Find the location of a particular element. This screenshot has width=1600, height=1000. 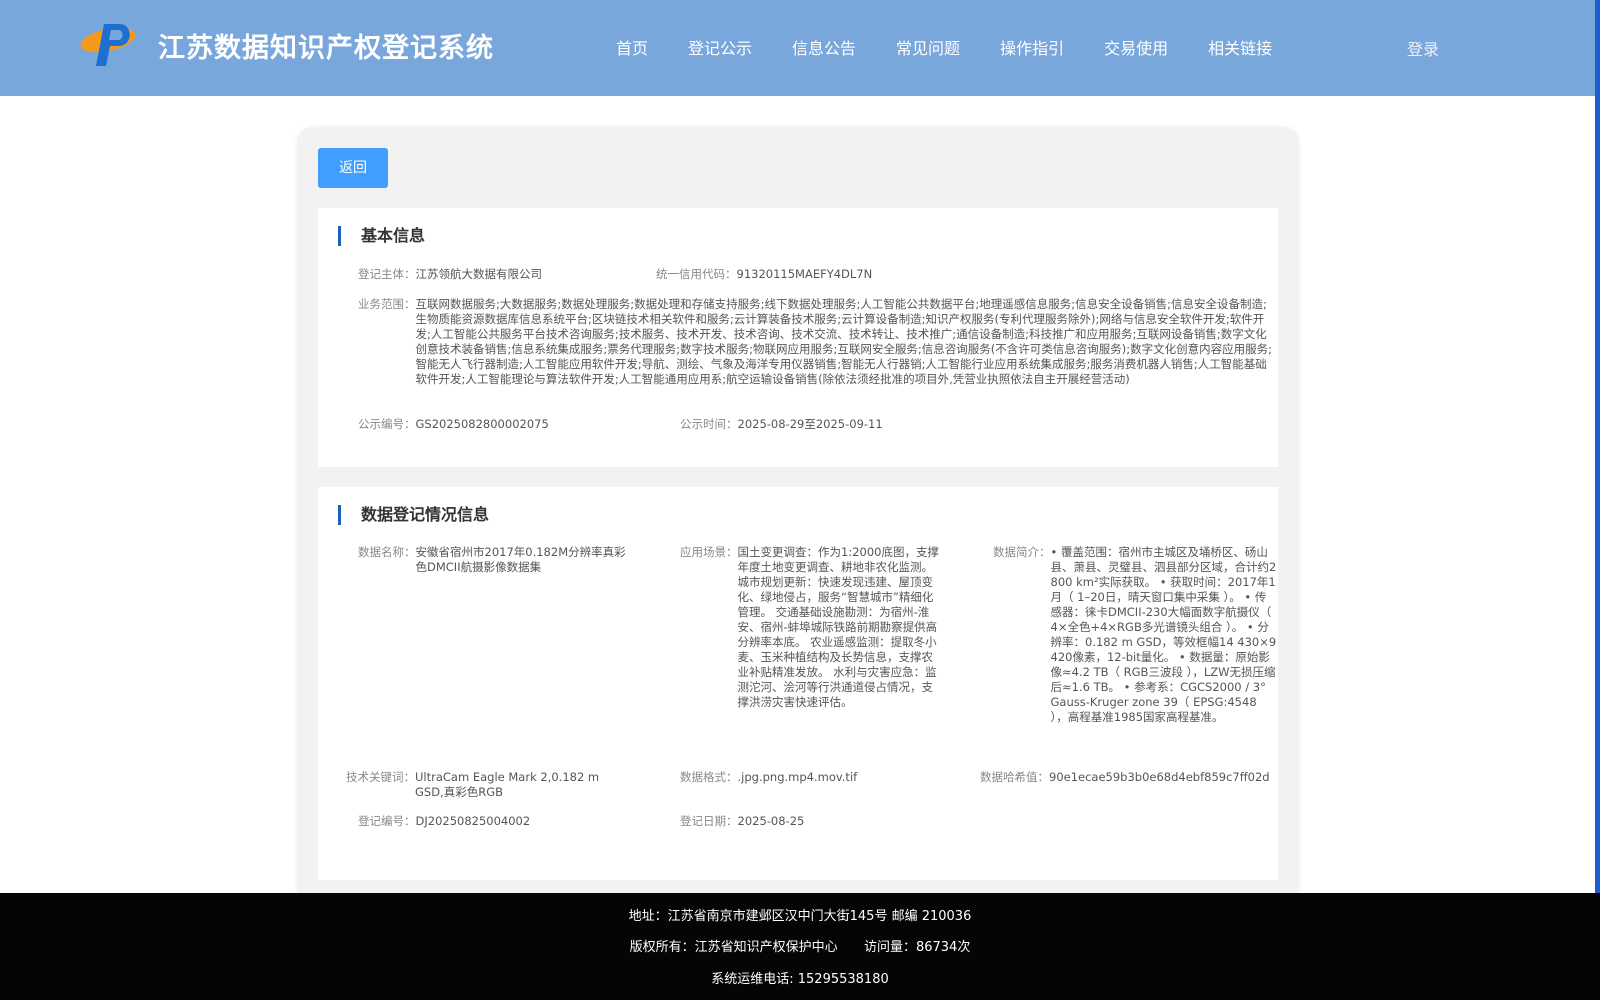

scope-label: 业务范围： is located at coordinates (387, 304).